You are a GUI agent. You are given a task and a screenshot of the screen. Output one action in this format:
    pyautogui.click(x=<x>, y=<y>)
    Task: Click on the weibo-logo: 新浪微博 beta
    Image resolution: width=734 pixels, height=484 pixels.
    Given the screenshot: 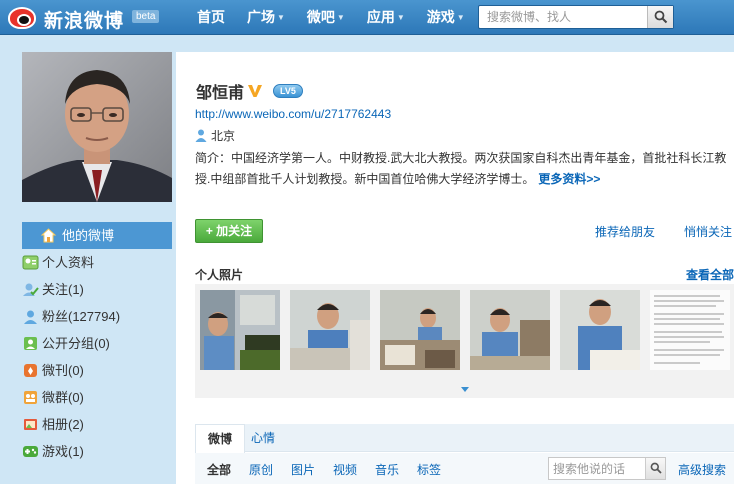 What is the action you would take?
    pyautogui.click(x=89, y=17)
    